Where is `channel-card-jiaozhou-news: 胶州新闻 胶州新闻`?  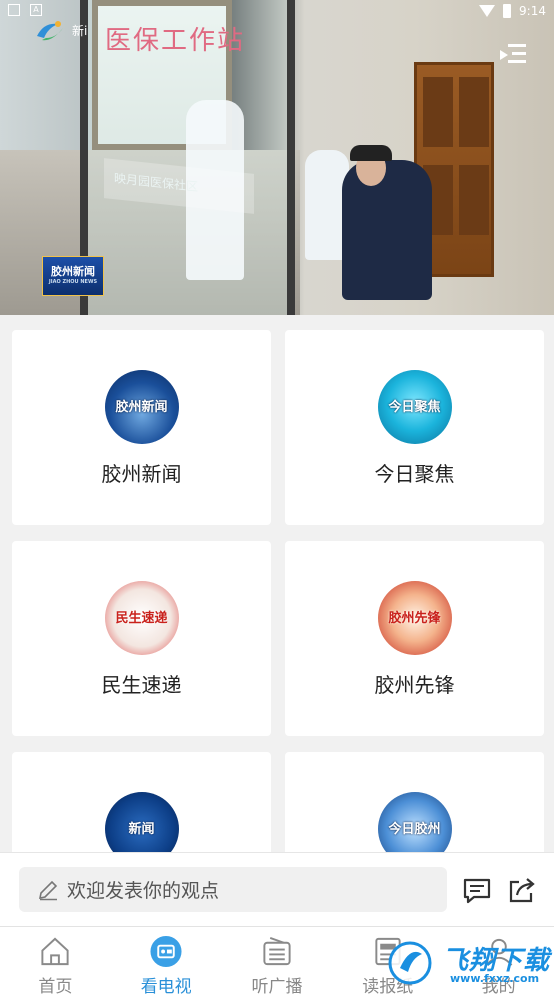
channel-card-jiaozhou-news: 胶州新闻 胶州新闻 is located at coordinates (141, 427).